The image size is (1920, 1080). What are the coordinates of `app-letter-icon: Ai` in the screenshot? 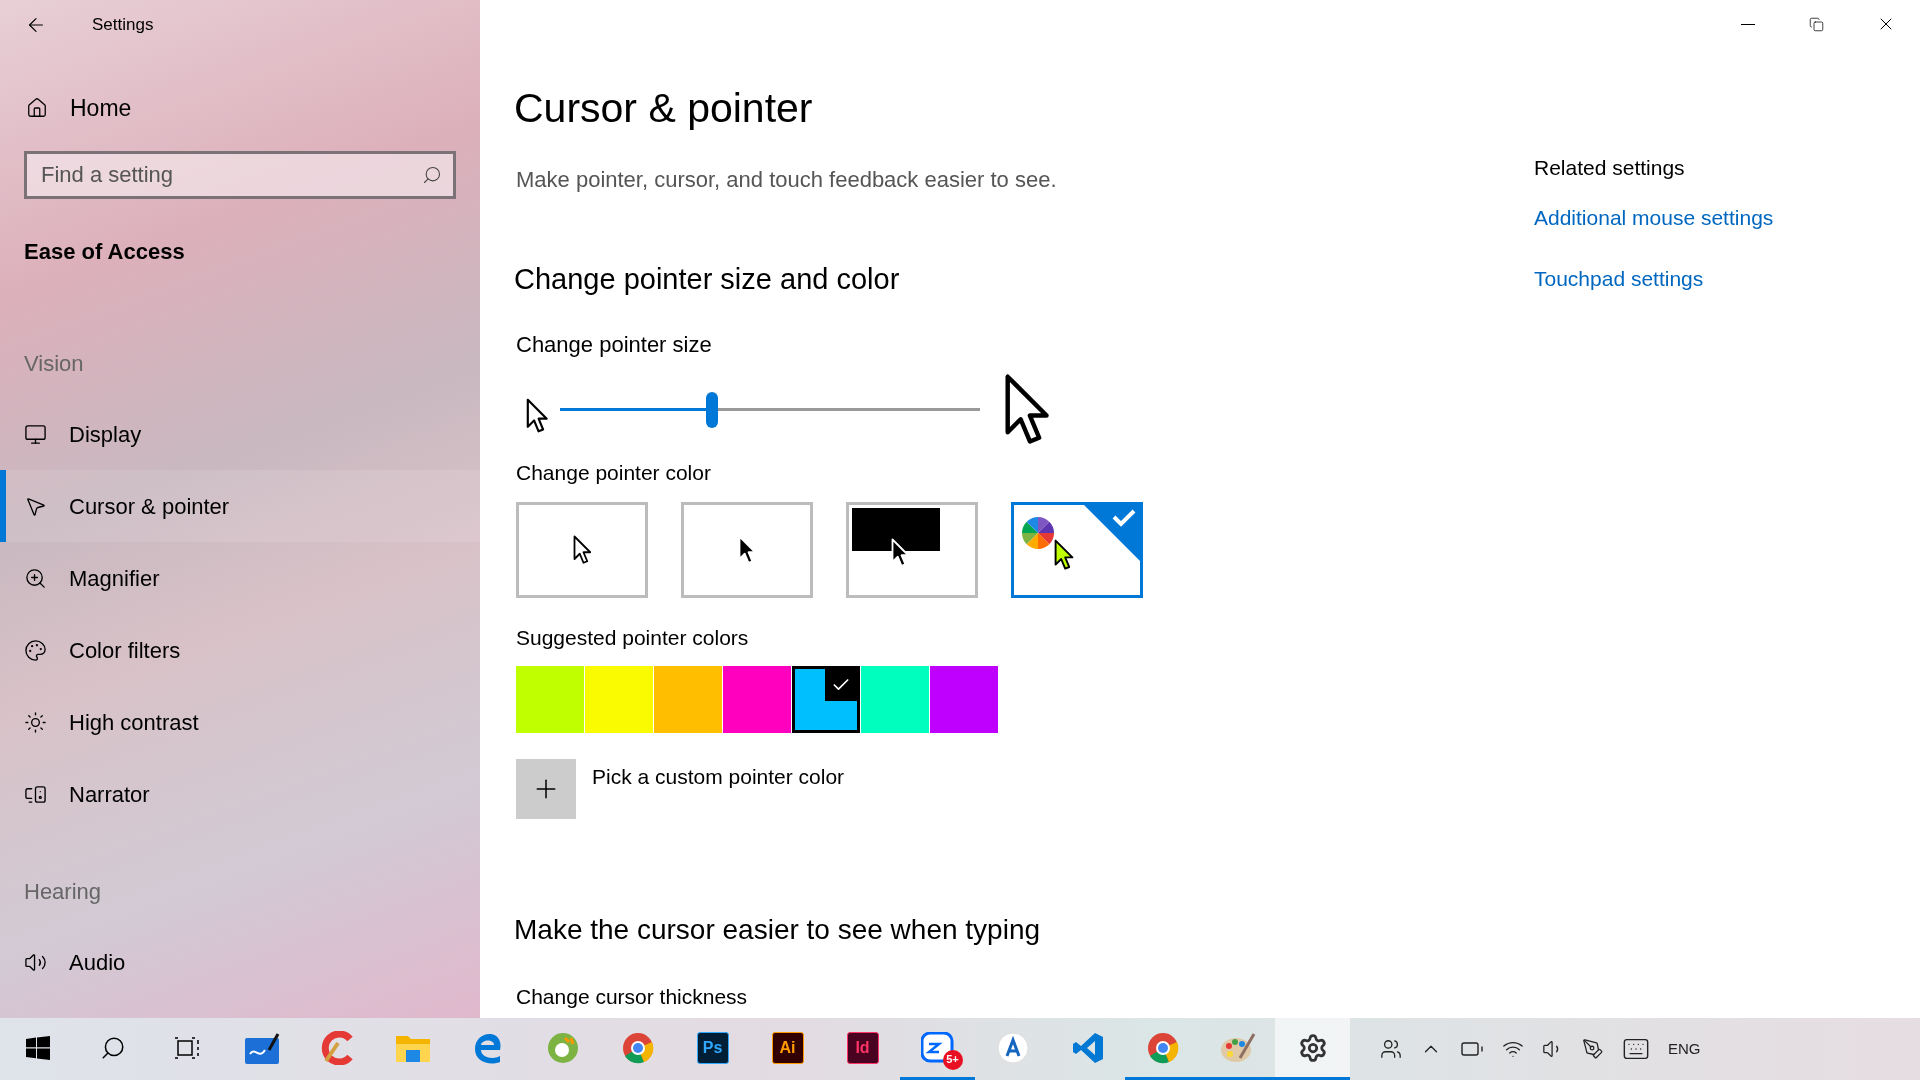 It's located at (787, 1047).